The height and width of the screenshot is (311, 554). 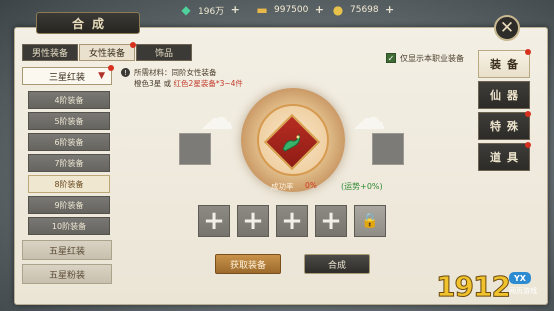 I want to click on tier-item-10: 10阶装备, so click(x=69, y=226).